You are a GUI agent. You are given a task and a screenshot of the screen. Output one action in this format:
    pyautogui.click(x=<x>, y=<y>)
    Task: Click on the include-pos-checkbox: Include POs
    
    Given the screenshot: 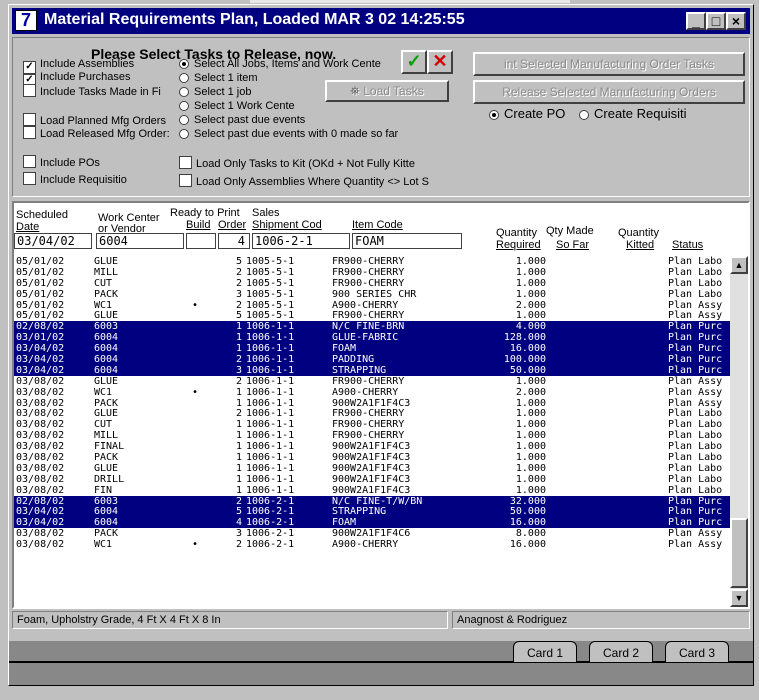 What is the action you would take?
    pyautogui.click(x=61, y=162)
    